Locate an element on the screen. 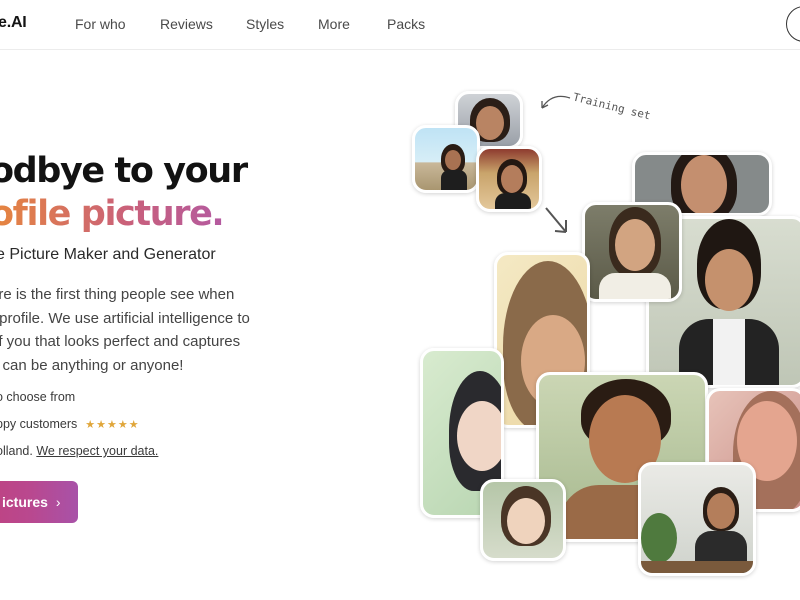  fact-customers-text: ppy customers is located at coordinates (39, 424).